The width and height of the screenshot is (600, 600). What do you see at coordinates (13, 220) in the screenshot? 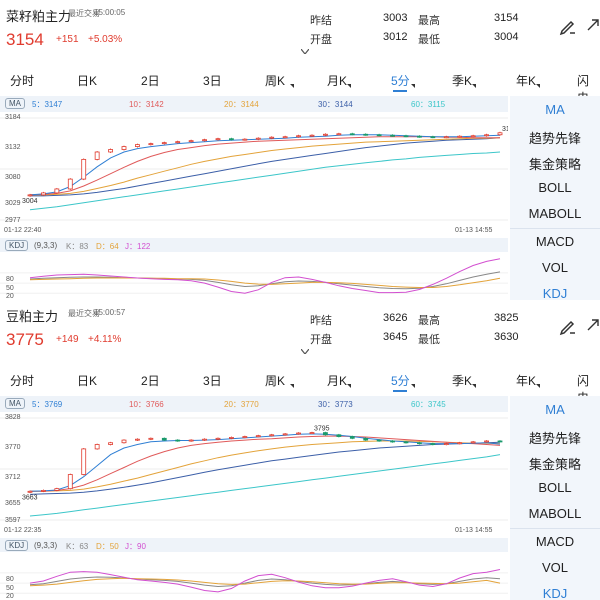
I see `y-tick-min: 2977` at bounding box center [13, 220].